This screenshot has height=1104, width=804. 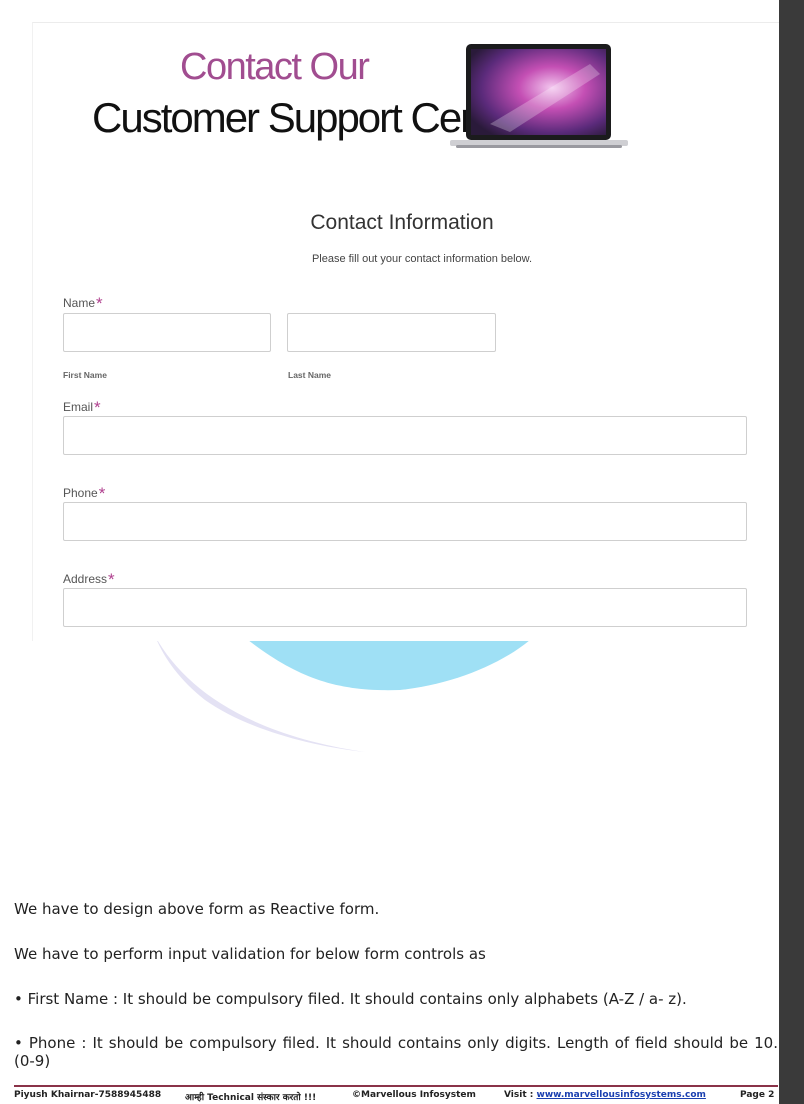 What do you see at coordinates (405, 435) in the screenshot?
I see `email-input` at bounding box center [405, 435].